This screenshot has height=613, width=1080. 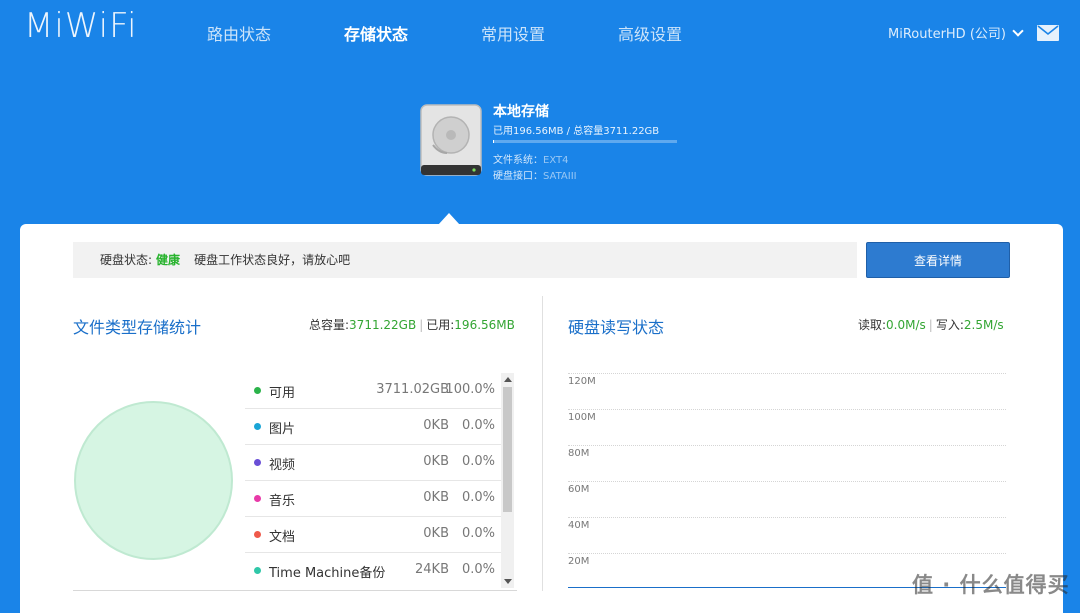 I want to click on file-stats-summary: 总容量:3711.22GB | 已用:196.56MB, so click(x=412, y=324).